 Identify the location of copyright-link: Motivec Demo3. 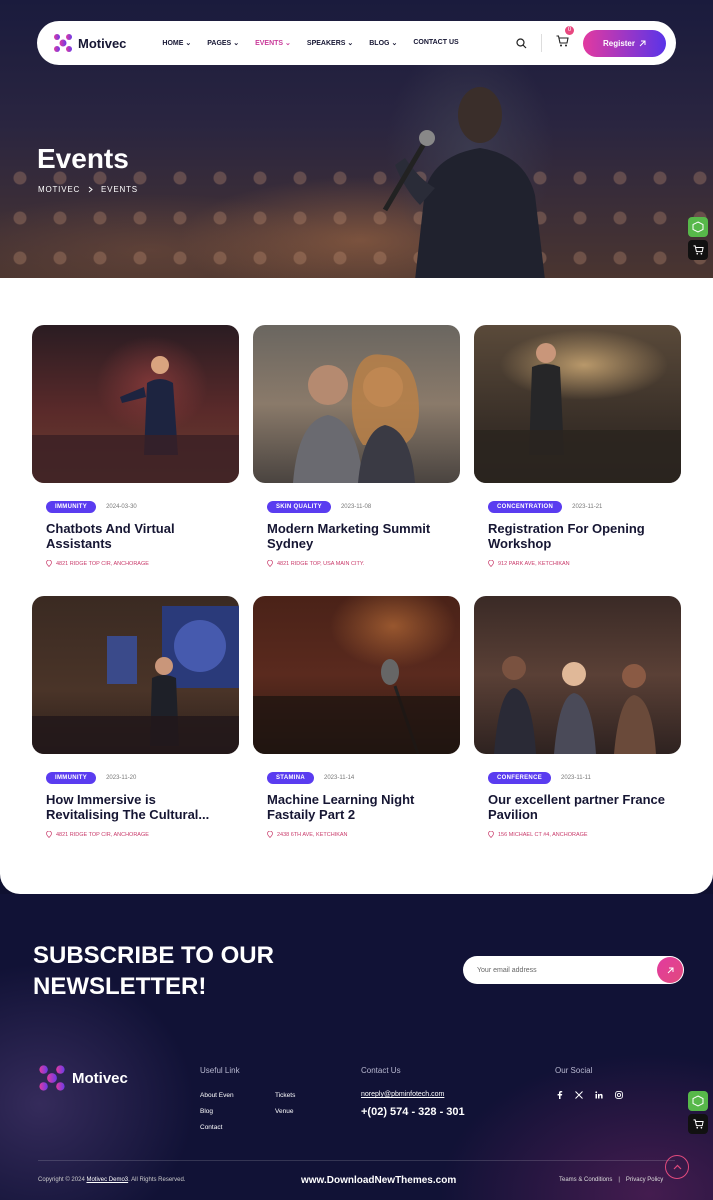
(107, 1180).